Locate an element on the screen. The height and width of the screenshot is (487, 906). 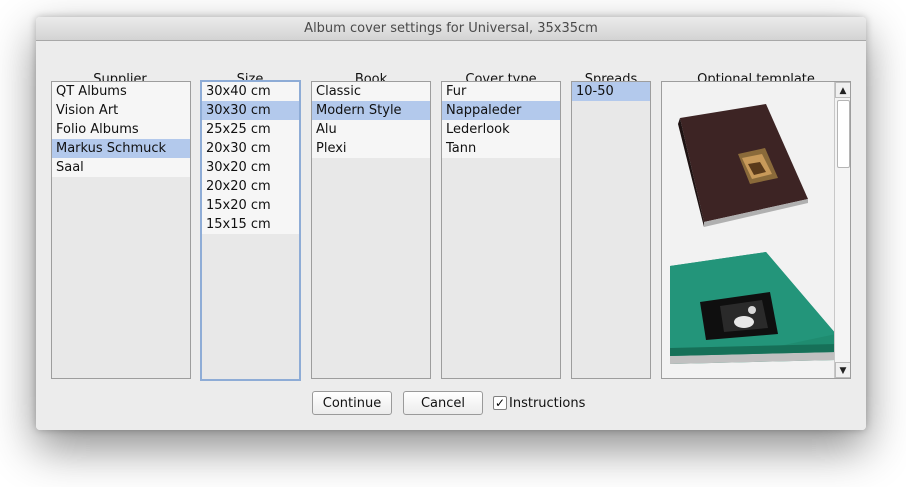
book-item-selected: Modern Style is located at coordinates (371, 110).